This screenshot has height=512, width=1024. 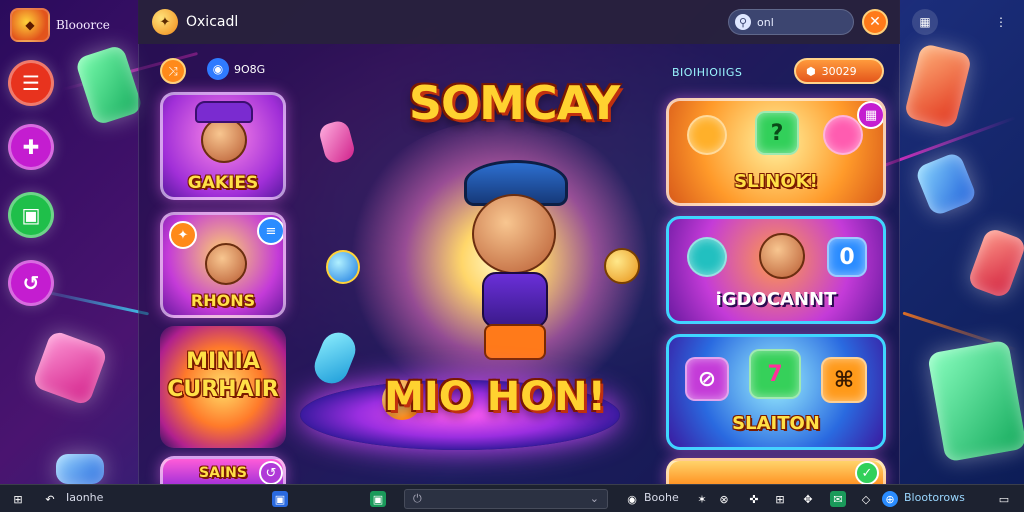 What do you see at coordinates (776, 299) in the screenshot?
I see `card-label: iGDOCANNT` at bounding box center [776, 299].